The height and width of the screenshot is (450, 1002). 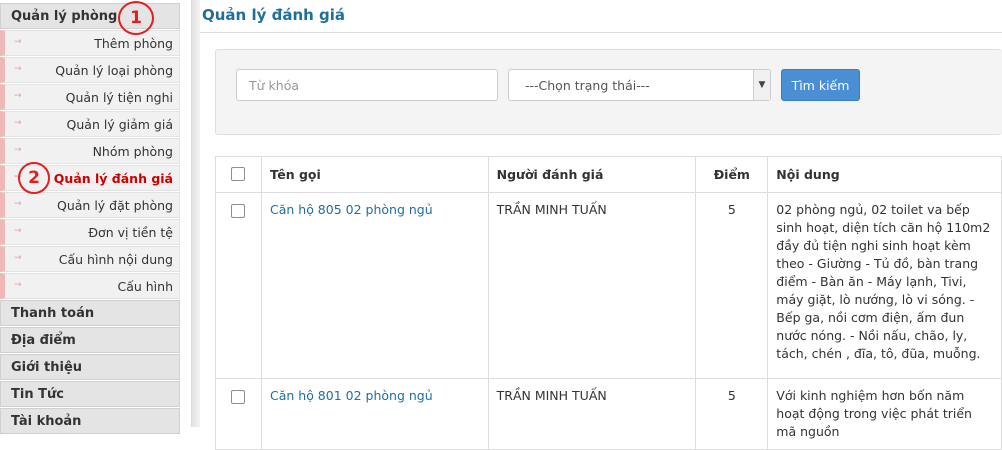 What do you see at coordinates (119, 97) in the screenshot?
I see `sidebar-item-label: Quản lý tiện nghi` at bounding box center [119, 97].